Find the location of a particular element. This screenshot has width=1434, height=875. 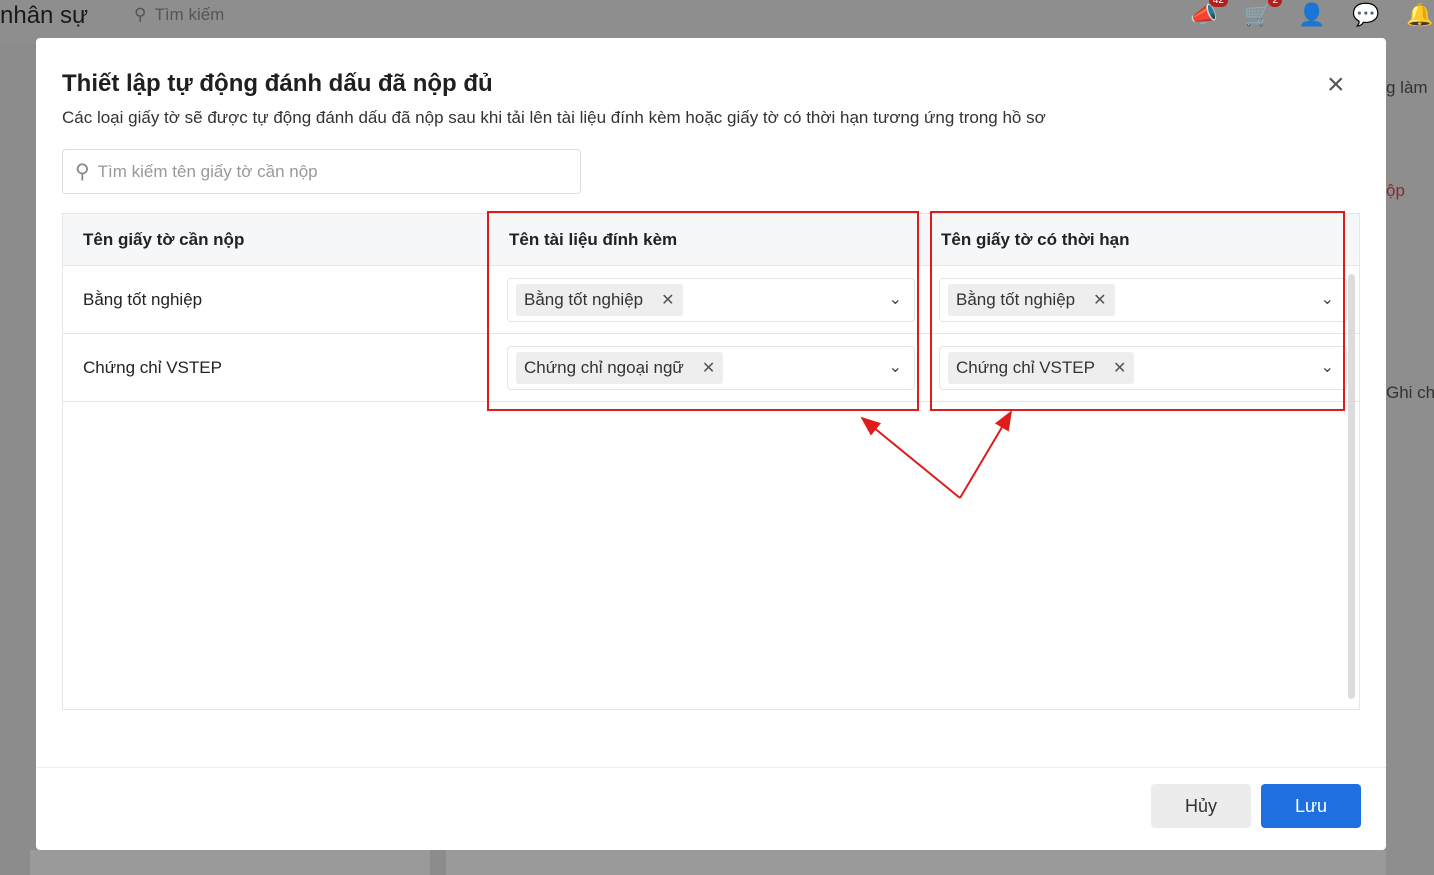

badge: 42 is located at coordinates (1218, 3).